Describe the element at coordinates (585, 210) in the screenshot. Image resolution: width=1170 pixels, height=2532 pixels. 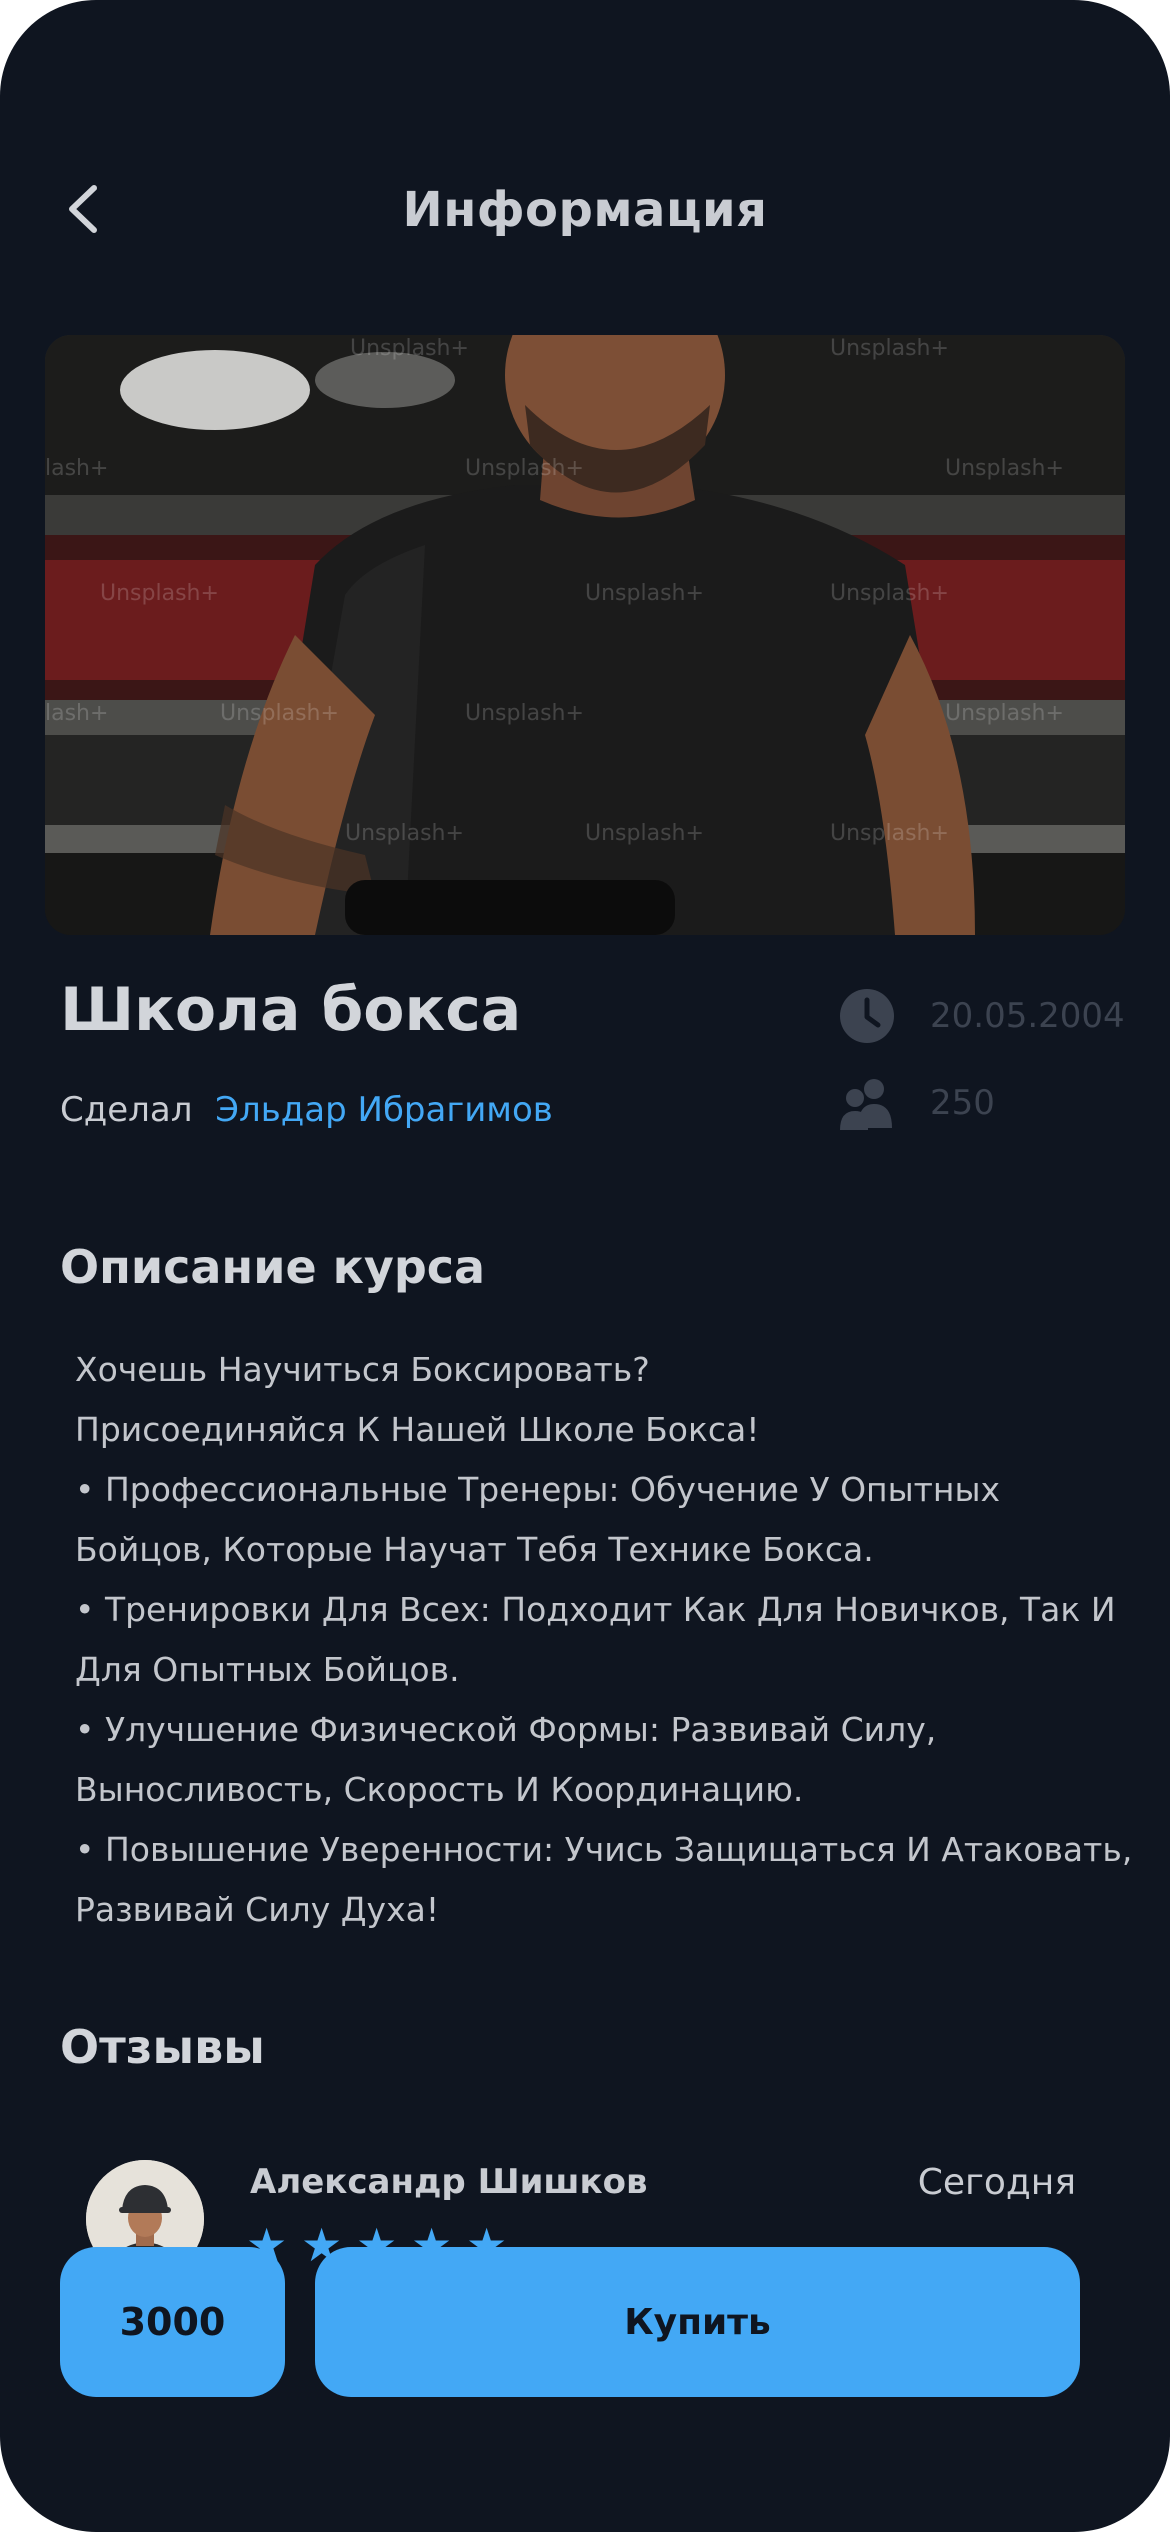
I see `page-title: Информация` at that location.